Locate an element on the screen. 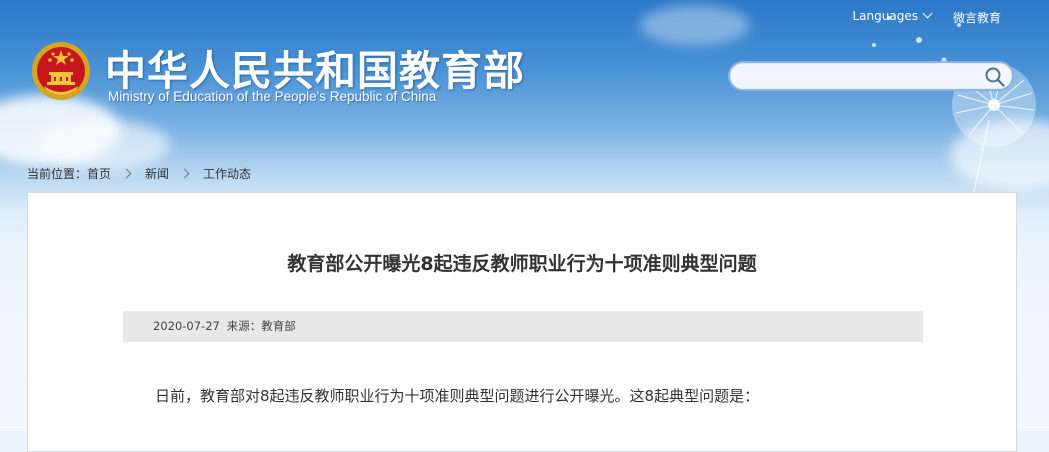 This screenshot has width=1049, height=452. article-title: 教育部公开曝光8起违反教师职业行为十项准则典型问题 is located at coordinates (522, 264).